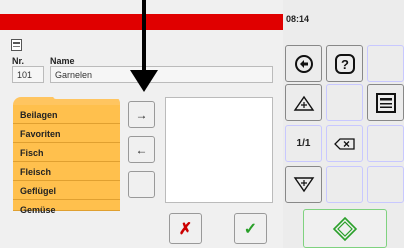  Describe the element at coordinates (66, 152) in the screenshot. I see `tab-fisch: Fisch` at that location.